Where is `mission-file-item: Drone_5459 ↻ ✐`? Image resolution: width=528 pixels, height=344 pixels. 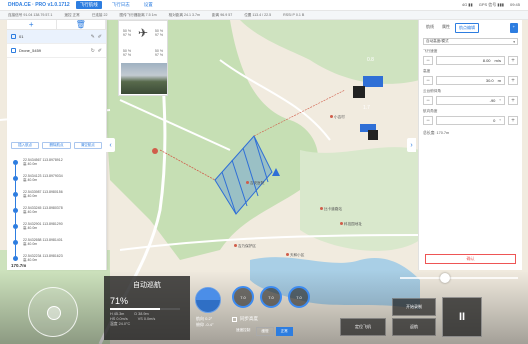 mission-file-item: Drone_5459 ↻ ✐ is located at coordinates (56, 51).